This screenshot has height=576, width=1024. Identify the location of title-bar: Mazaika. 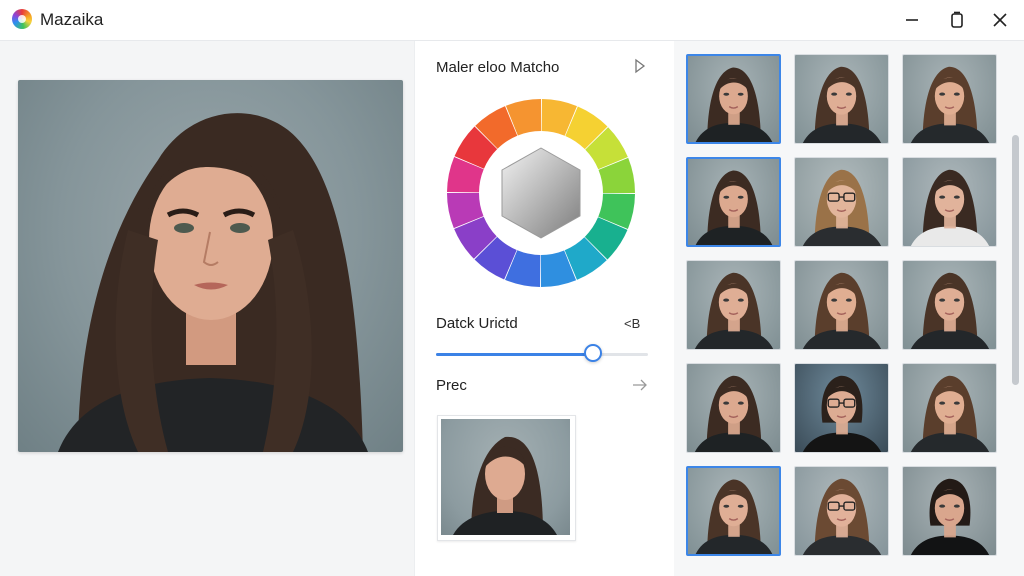
(512, 20).